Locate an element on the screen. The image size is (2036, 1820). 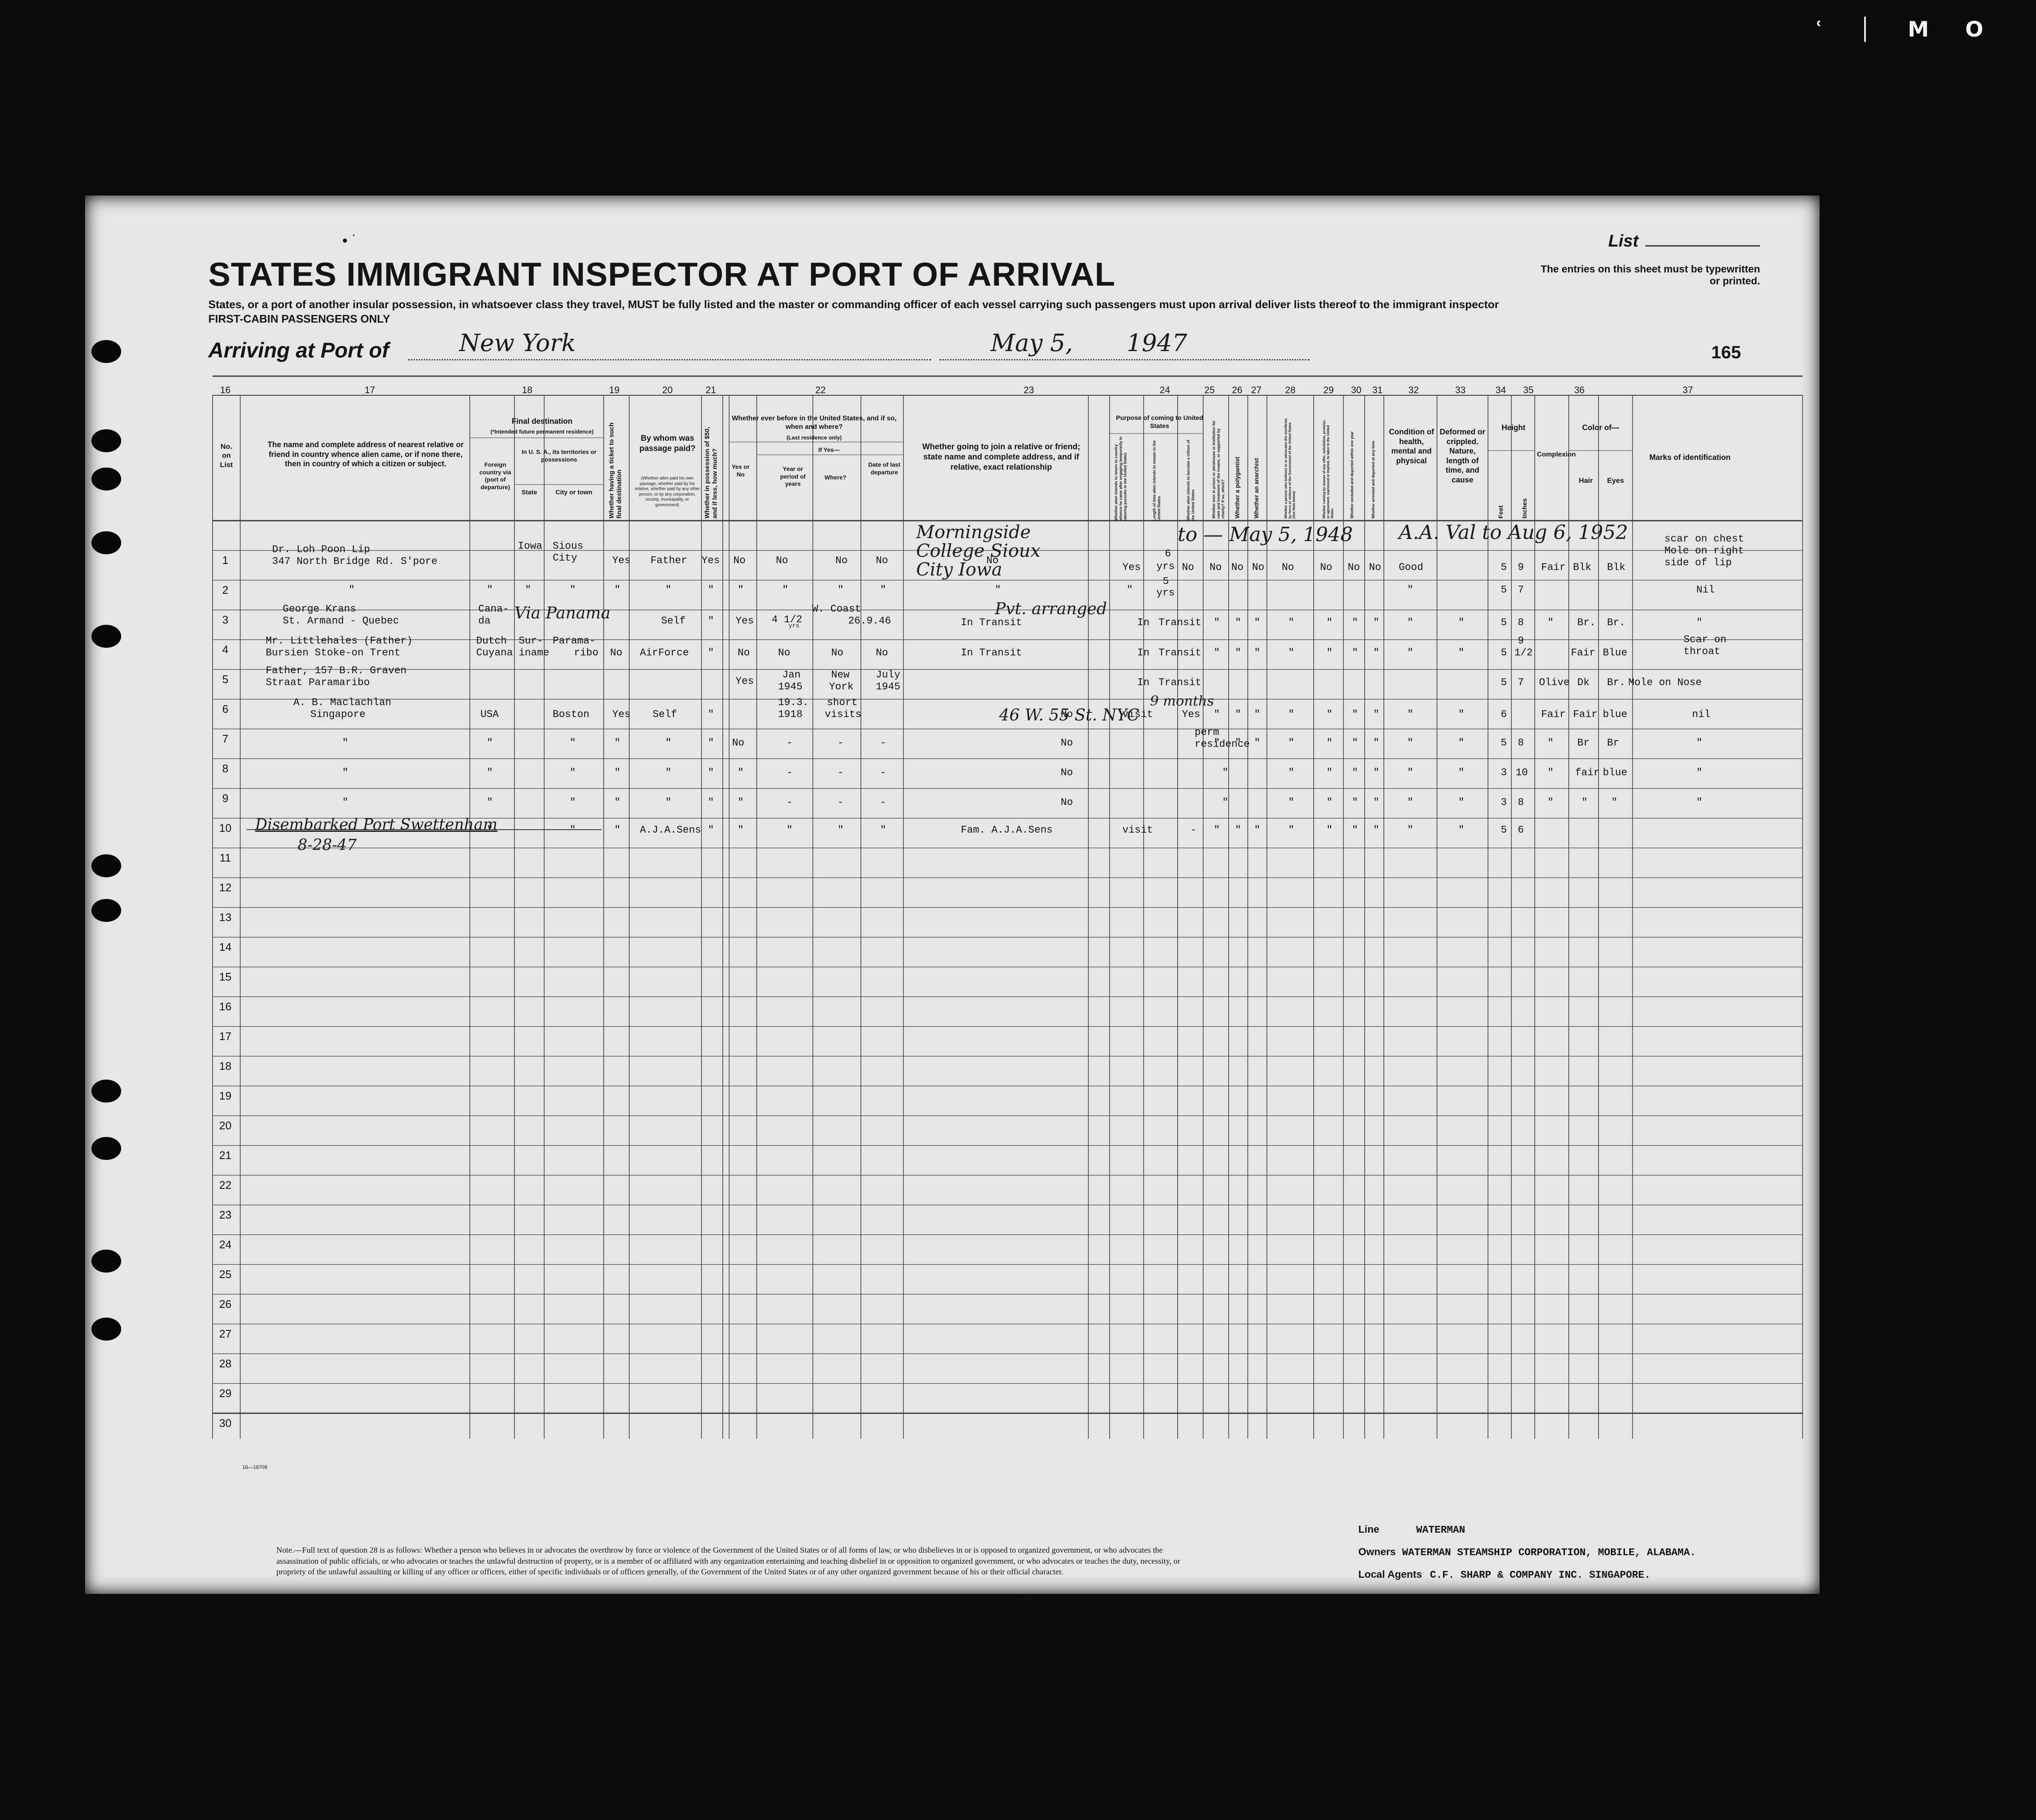
r7-c30-ditto: " is located at coordinates (1355, 743).